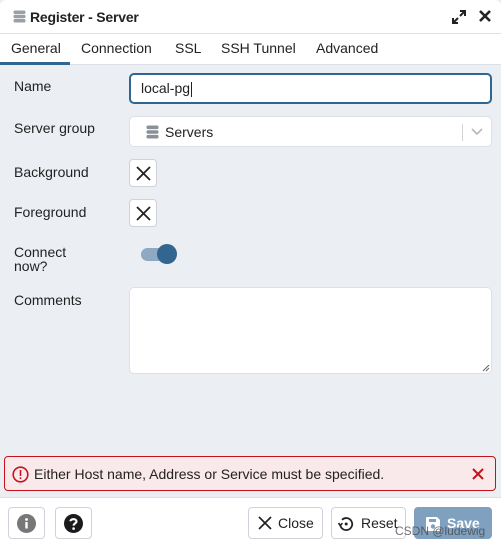  What do you see at coordinates (20, 474) in the screenshot?
I see `error-icon` at bounding box center [20, 474].